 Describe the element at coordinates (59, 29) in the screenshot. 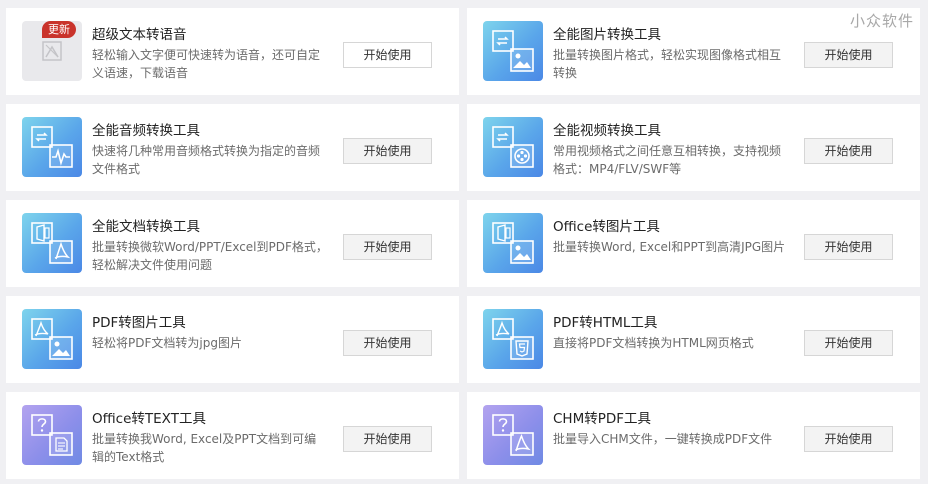

I see `update-badge: 更新` at that location.